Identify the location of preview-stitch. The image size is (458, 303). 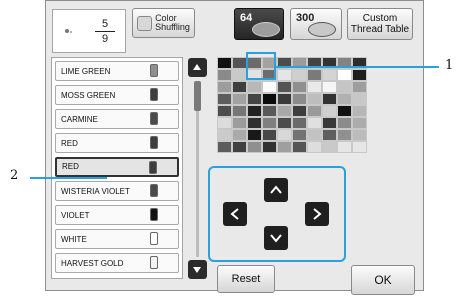
(67, 31).